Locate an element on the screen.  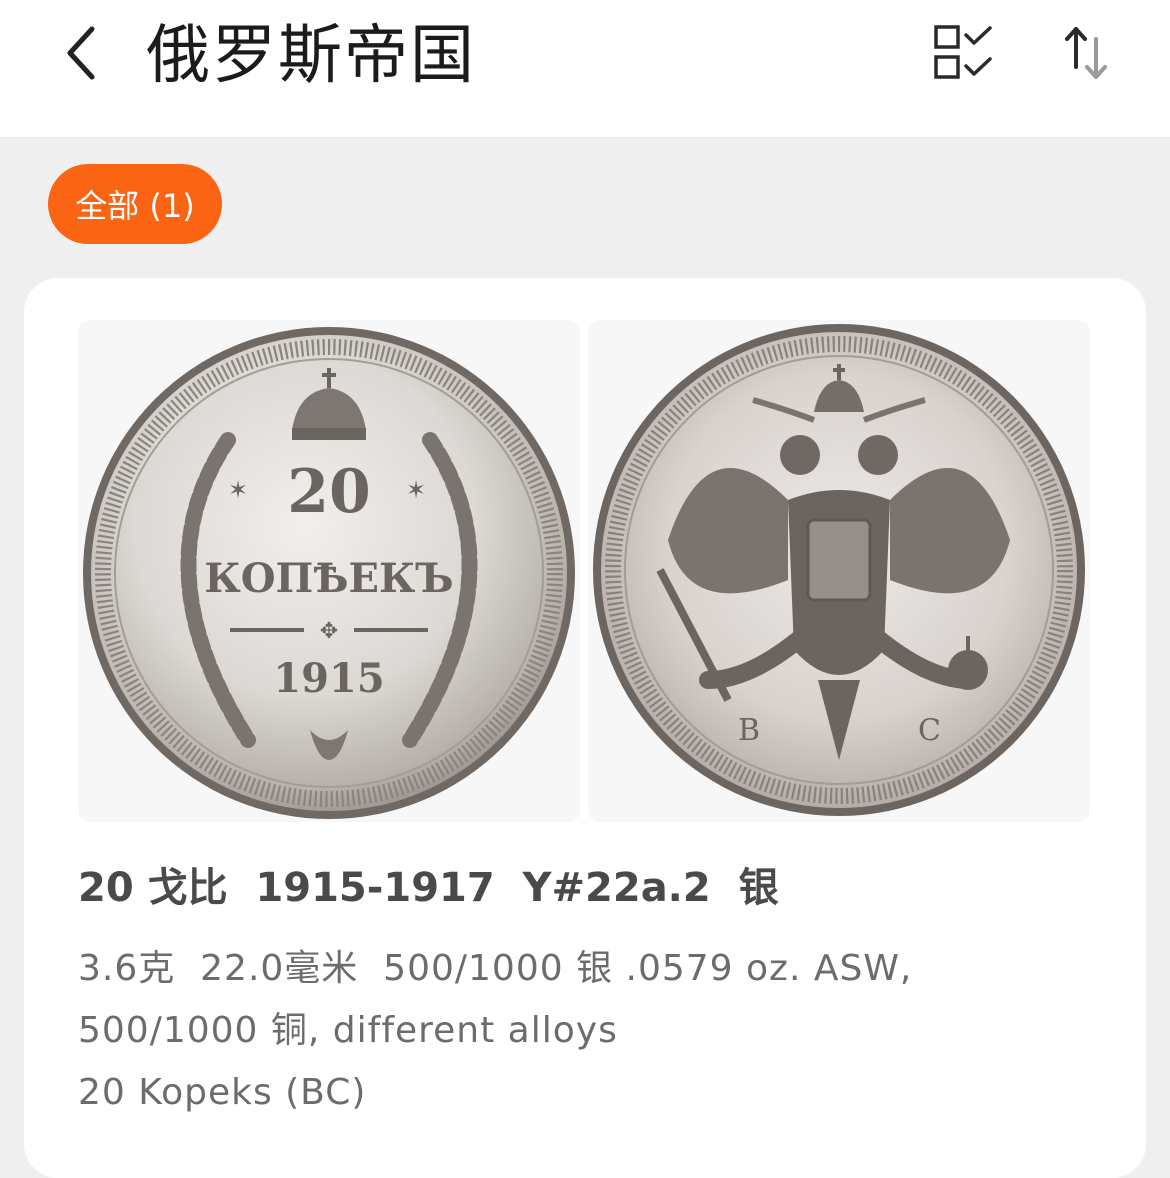
coin-denomination-word: КОПѢЕКЪ is located at coordinates (328, 578).